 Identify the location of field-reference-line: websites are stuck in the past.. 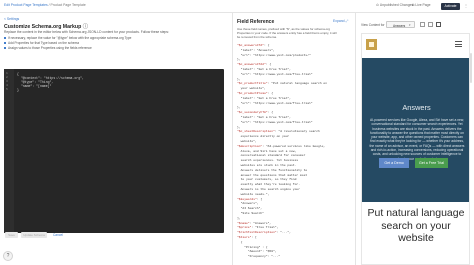
(267, 166).